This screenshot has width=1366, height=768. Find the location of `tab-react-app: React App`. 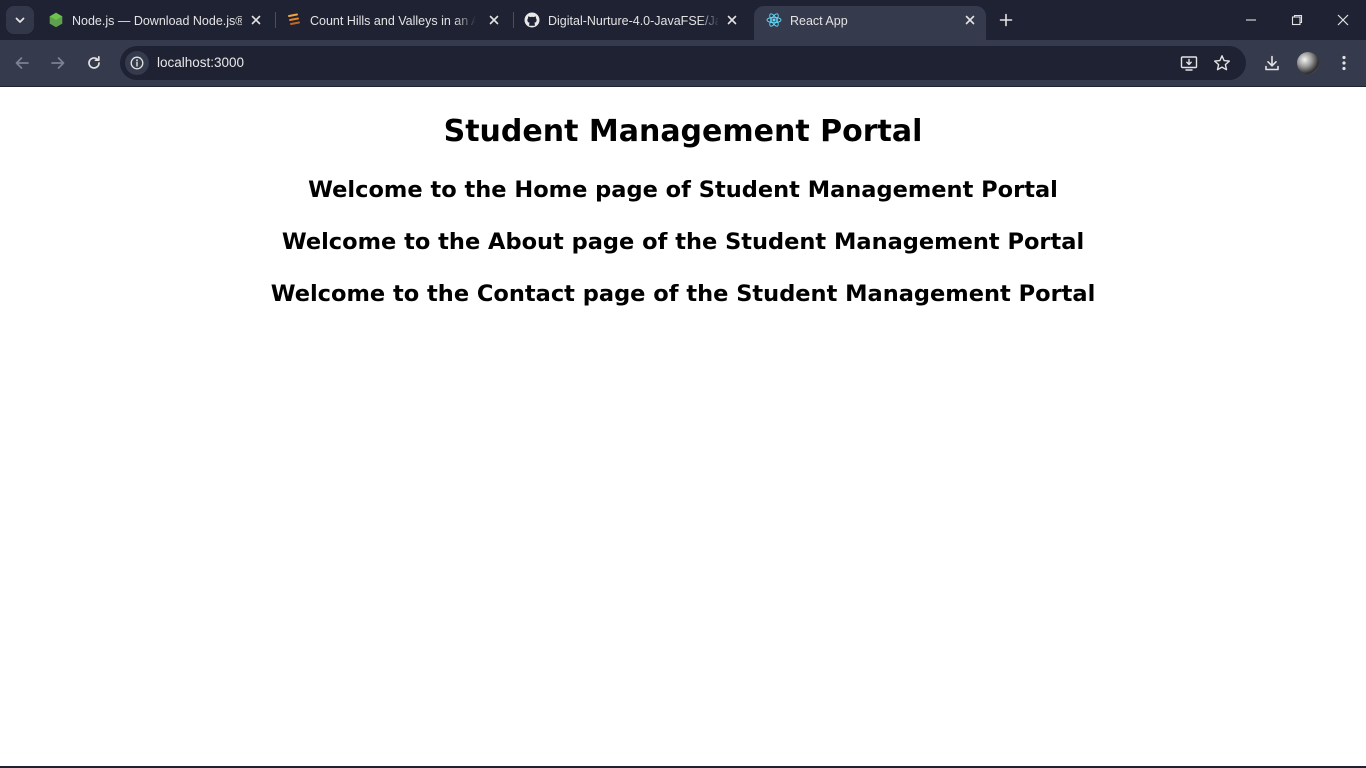

tab-react-app: React App is located at coordinates (870, 23).